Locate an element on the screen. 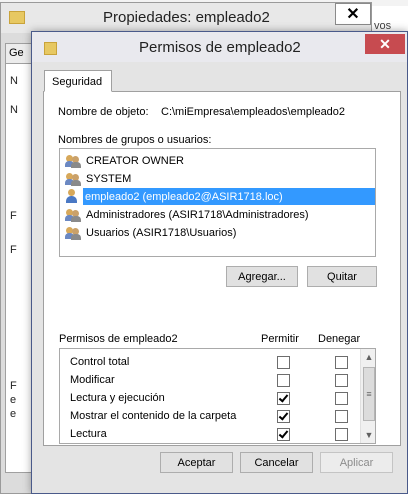 The height and width of the screenshot is (494, 408). dialog-titlebar: Permisos de empleado2 ✕ is located at coordinates (219, 47).